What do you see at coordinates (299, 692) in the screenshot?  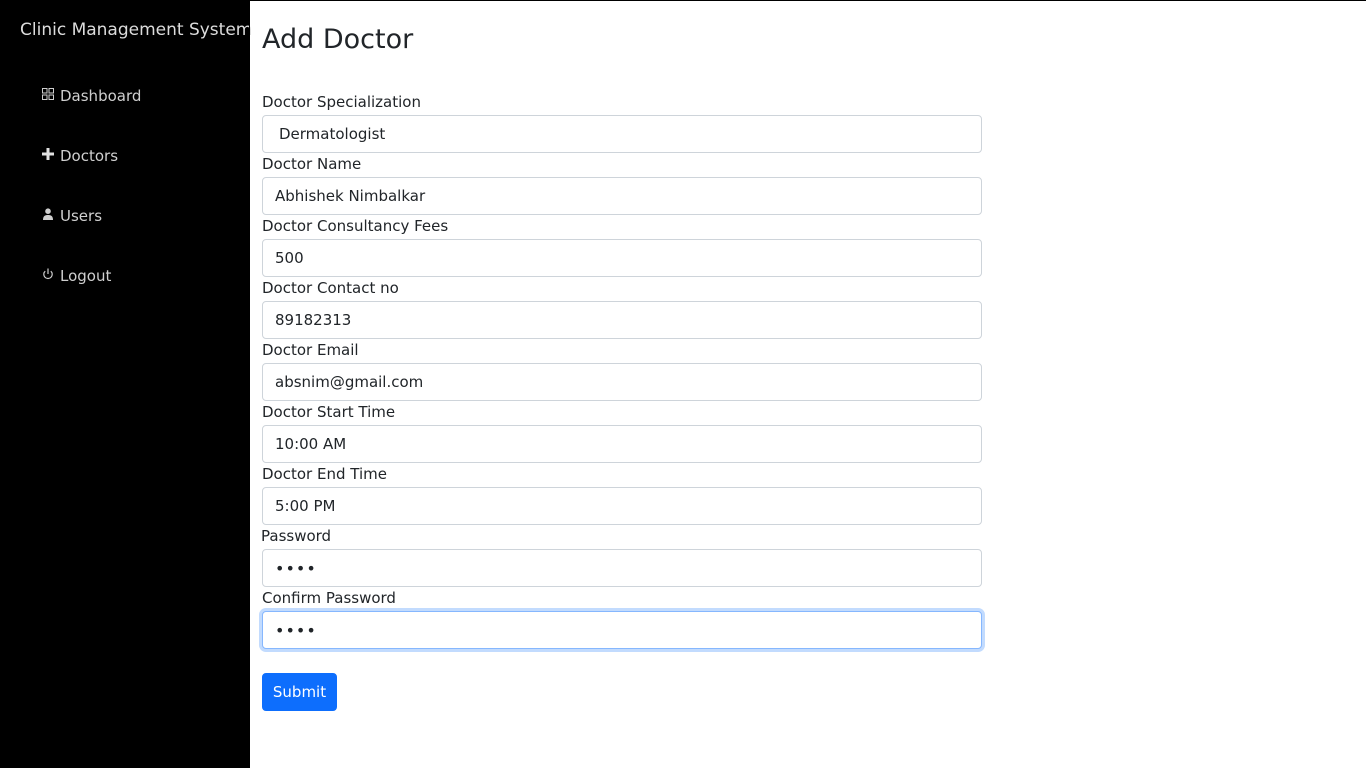 I see `submit-button: Submit` at bounding box center [299, 692].